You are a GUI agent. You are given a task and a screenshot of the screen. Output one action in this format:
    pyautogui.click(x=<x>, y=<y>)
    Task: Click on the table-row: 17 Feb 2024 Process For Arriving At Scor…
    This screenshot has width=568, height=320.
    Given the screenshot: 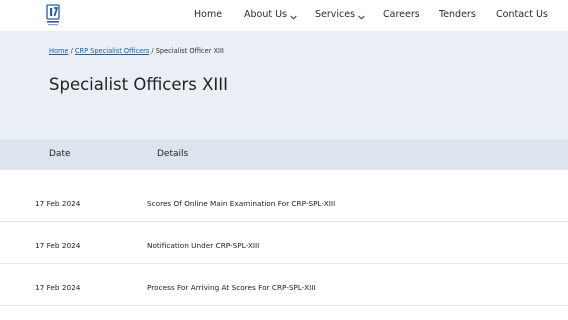 What is the action you would take?
    pyautogui.click(x=284, y=285)
    